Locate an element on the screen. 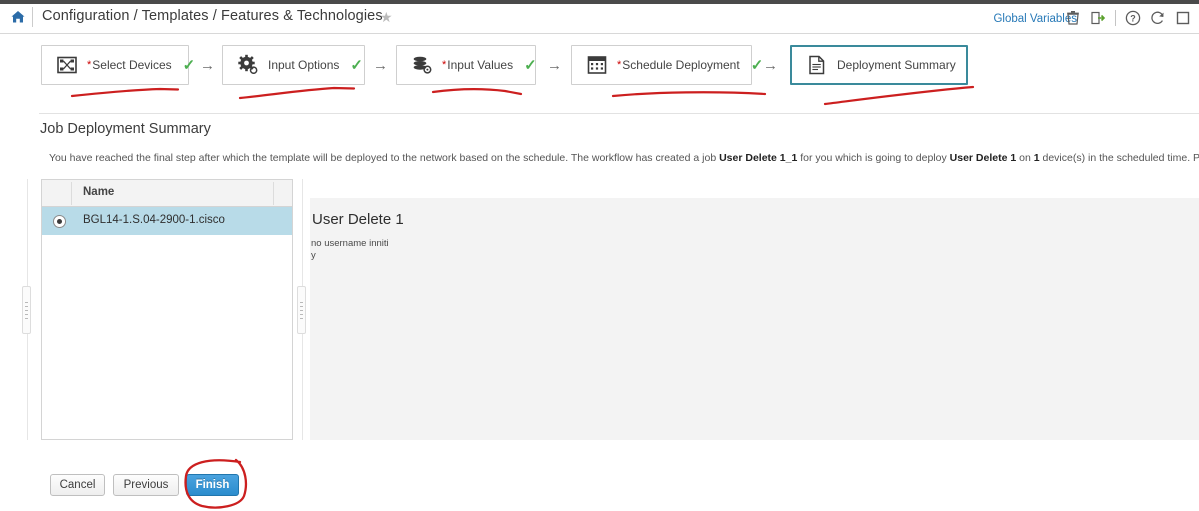  export-icon is located at coordinates (1098, 18).